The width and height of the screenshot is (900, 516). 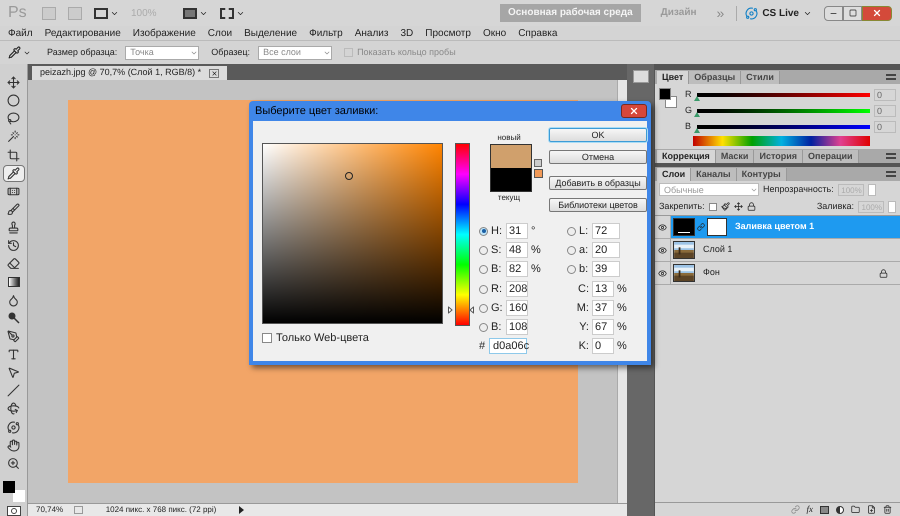 I want to click on value-field: 108, so click(x=517, y=327).